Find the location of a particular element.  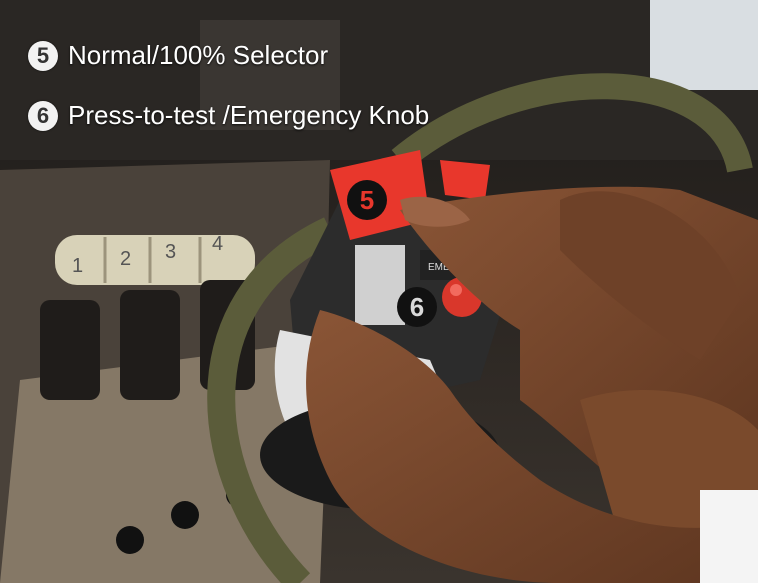

throttle-label: 1 is located at coordinates (77, 266).